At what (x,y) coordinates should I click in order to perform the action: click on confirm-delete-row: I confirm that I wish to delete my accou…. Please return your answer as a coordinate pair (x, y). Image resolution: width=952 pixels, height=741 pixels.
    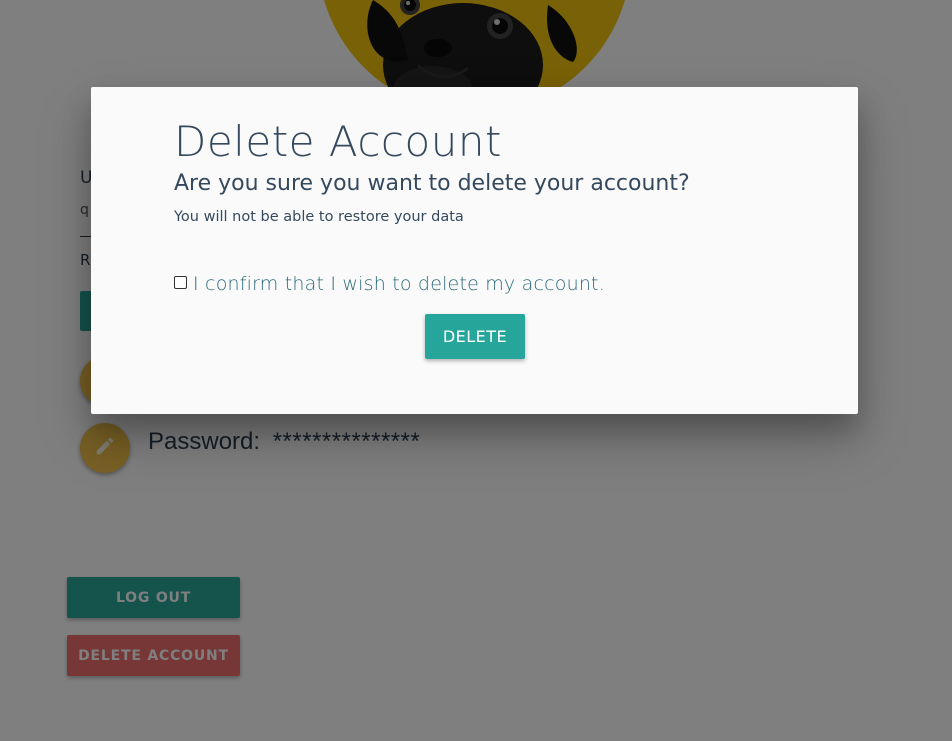
    Looking at the image, I should click on (389, 284).